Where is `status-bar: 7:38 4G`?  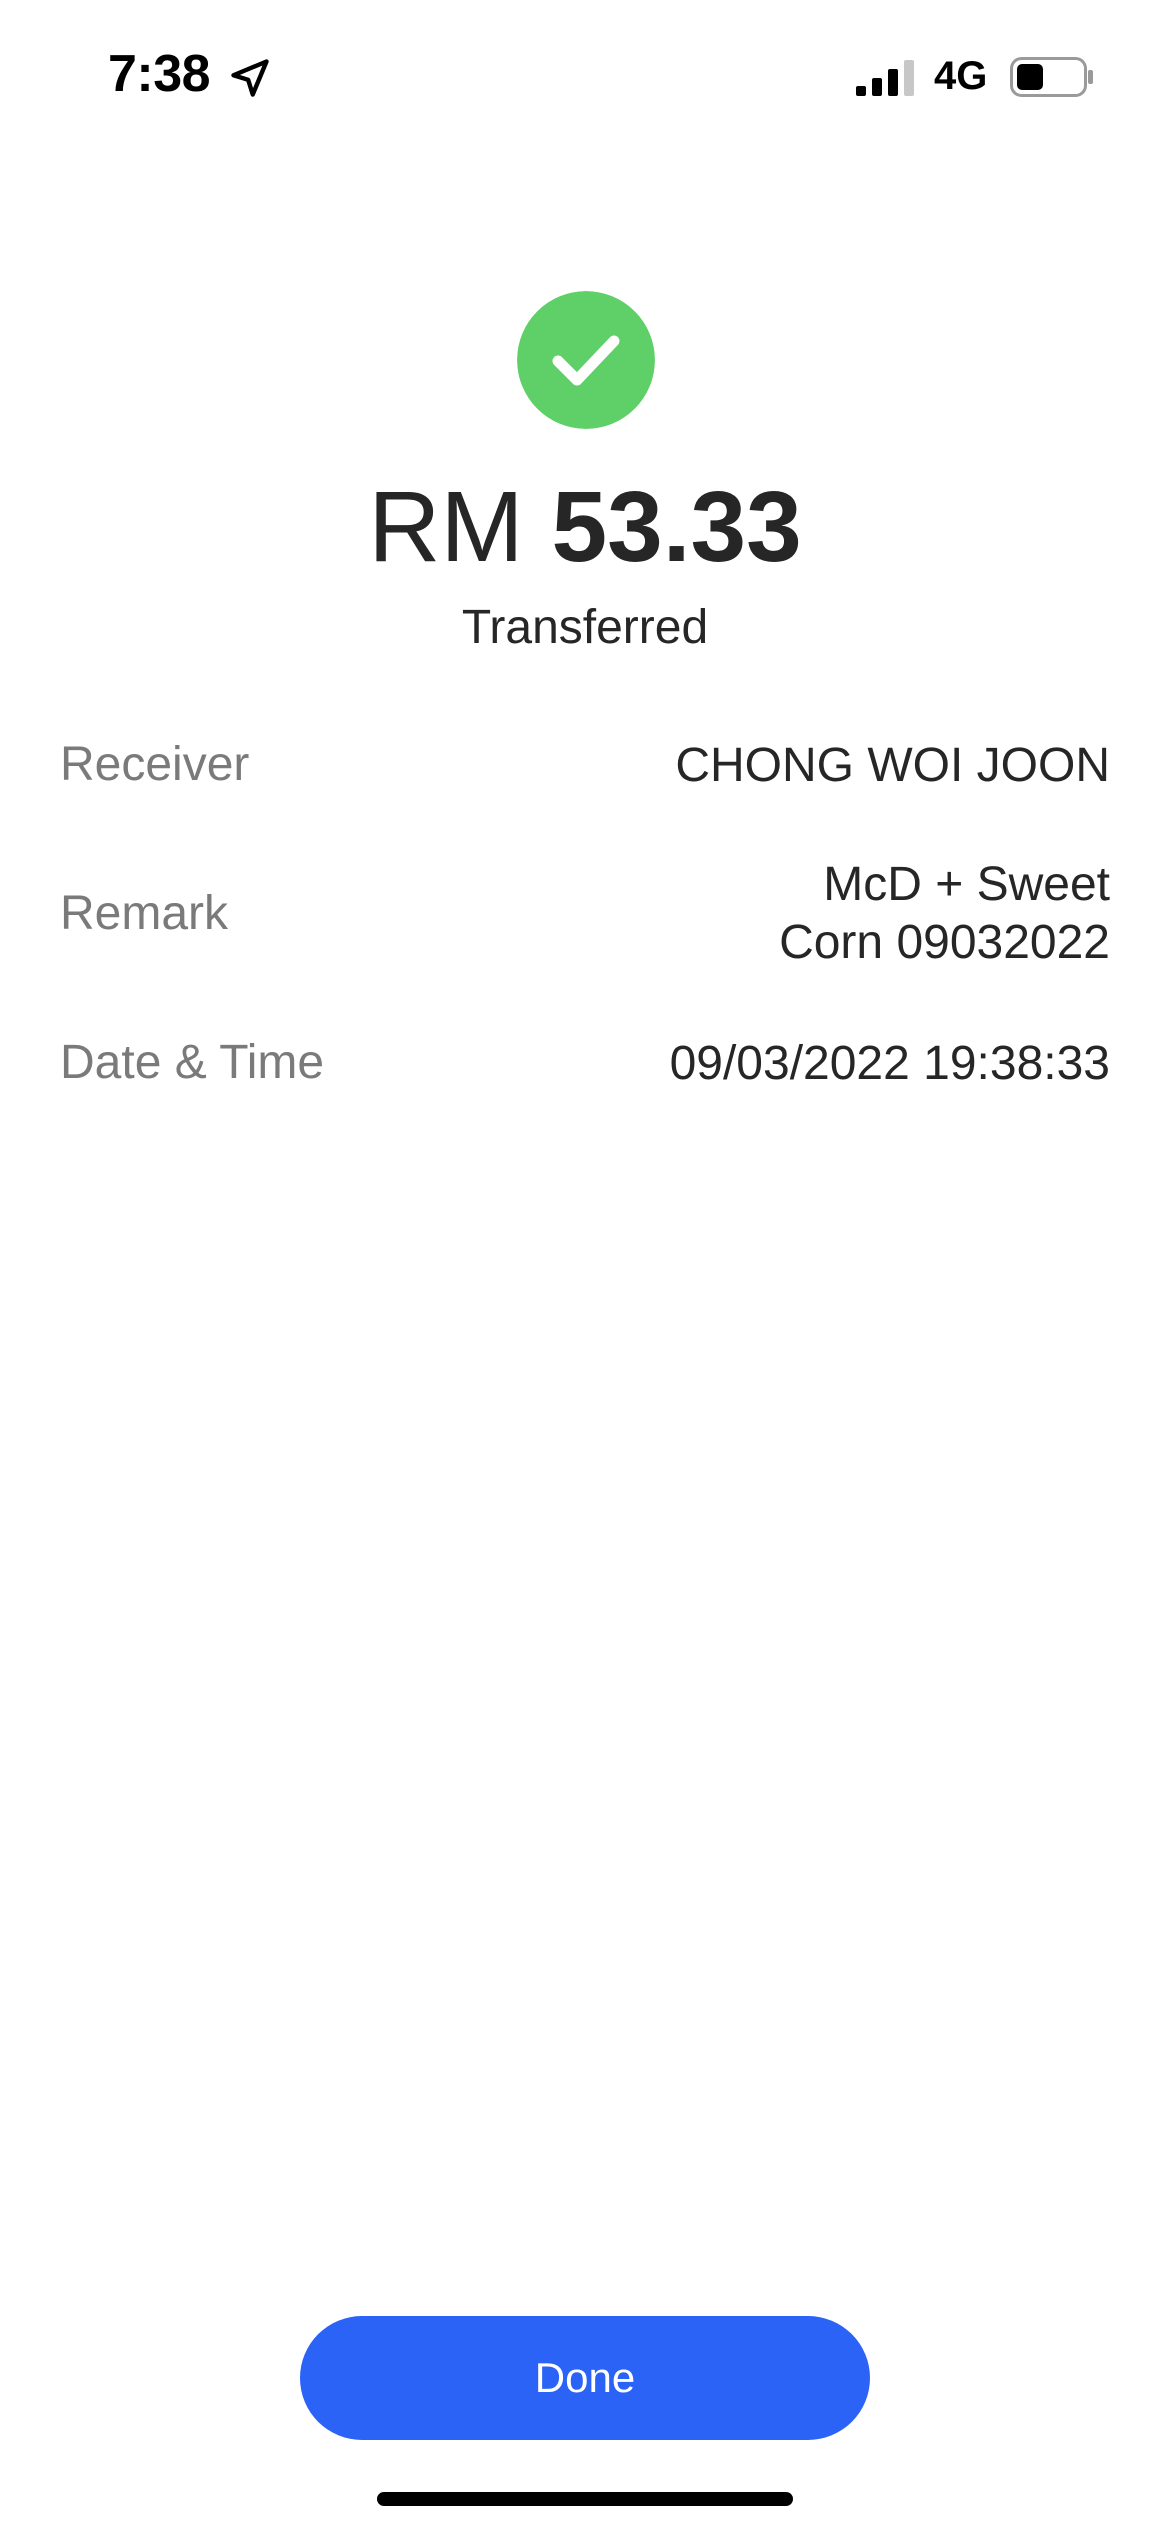
status-bar: 7:38 4G is located at coordinates (585, 75).